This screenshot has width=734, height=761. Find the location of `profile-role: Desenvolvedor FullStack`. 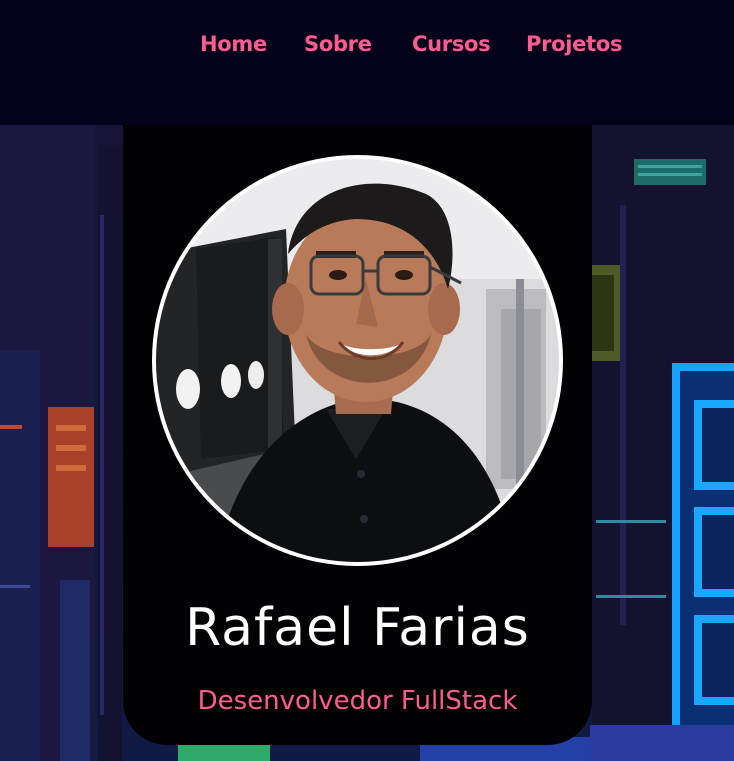

profile-role: Desenvolvedor FullStack is located at coordinates (357, 701).